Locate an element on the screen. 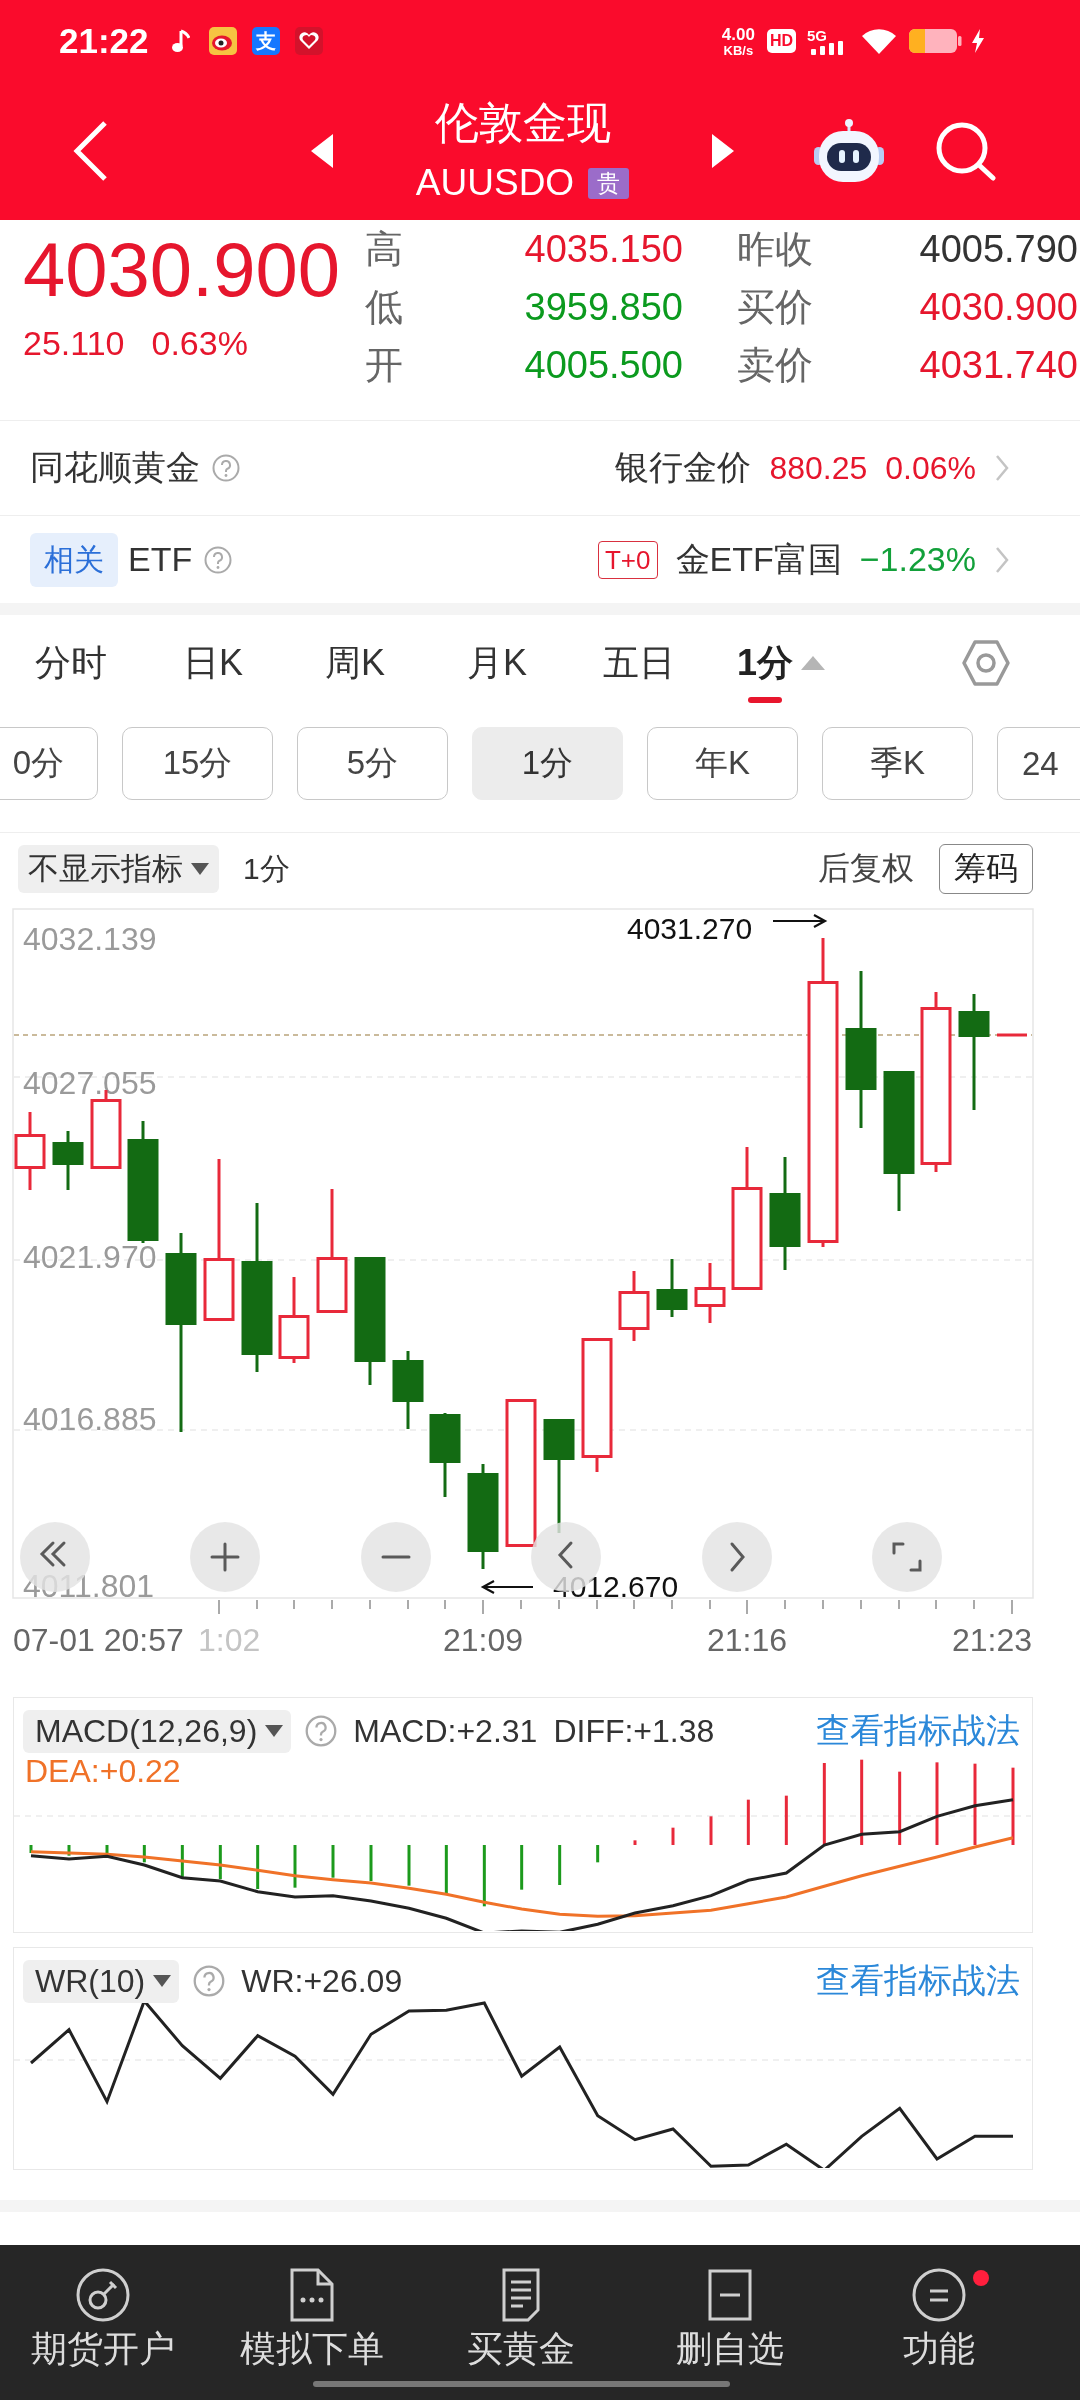 This screenshot has height=2400, width=1080. robot-icon is located at coordinates (849, 151).